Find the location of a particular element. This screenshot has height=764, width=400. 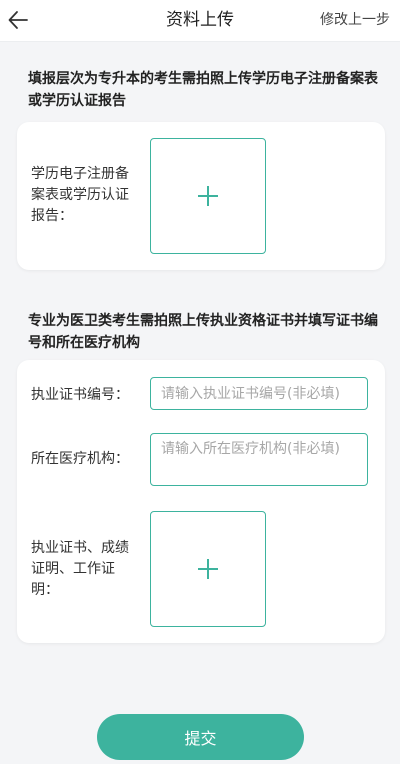

section2-description: 专业为医卫类考生需拍照上传执业资格证书并填写证书编号和所在医疗机构 is located at coordinates (203, 332).